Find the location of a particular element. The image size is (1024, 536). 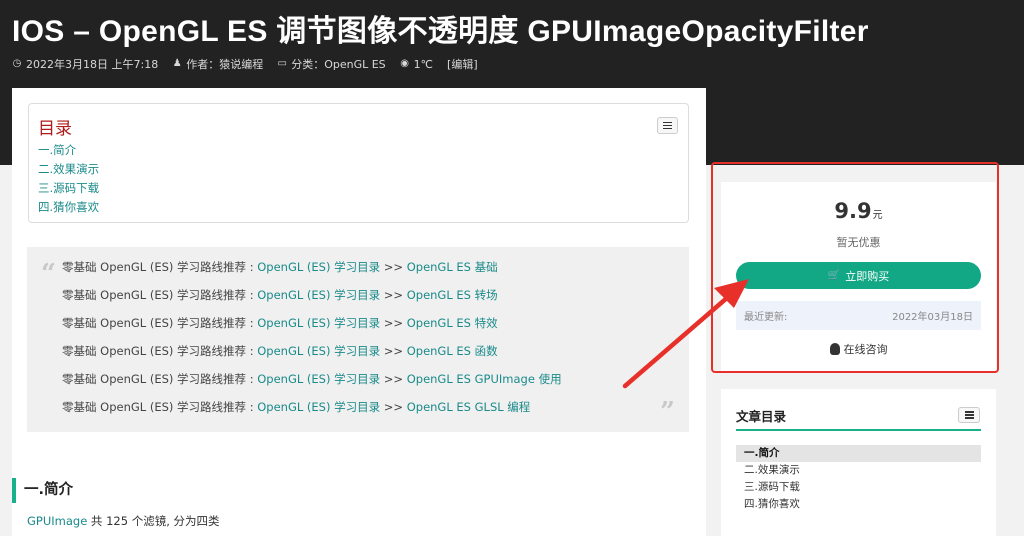

meta-category: ▭ 分类：OpenGL ES is located at coordinates (331, 64).